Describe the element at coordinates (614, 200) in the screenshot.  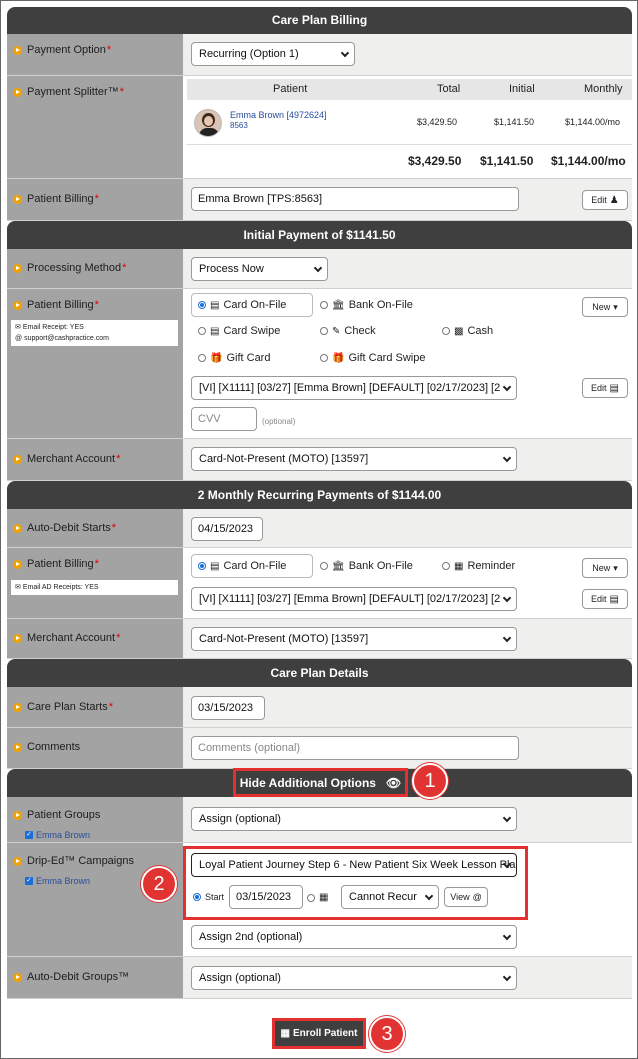
I see `user-icon: ♟` at that location.